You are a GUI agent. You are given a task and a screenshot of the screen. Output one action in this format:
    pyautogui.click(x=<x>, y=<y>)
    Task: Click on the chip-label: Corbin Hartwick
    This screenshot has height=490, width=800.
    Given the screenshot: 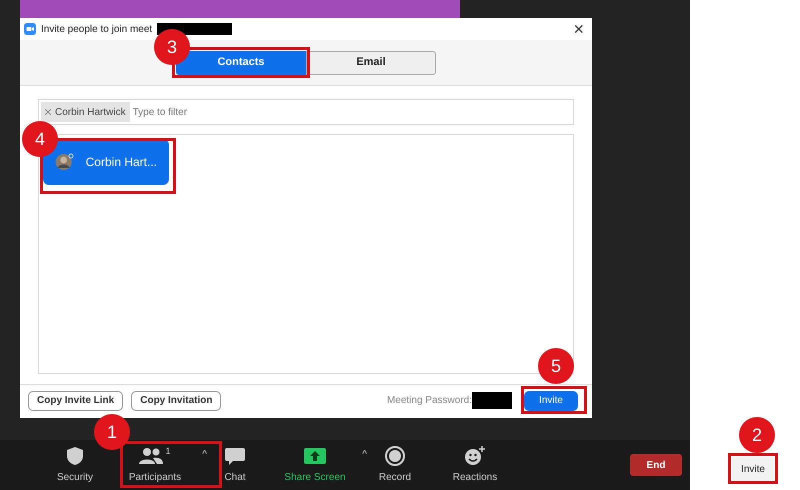 What is the action you would take?
    pyautogui.click(x=90, y=113)
    